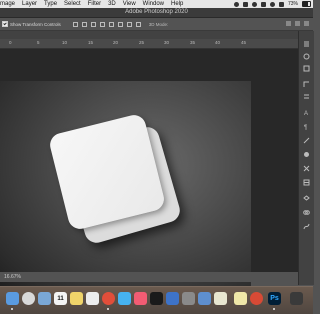 Image resolution: width=320 pixels, height=314 pixels. I want to click on align-left-icon, so click(102, 24).